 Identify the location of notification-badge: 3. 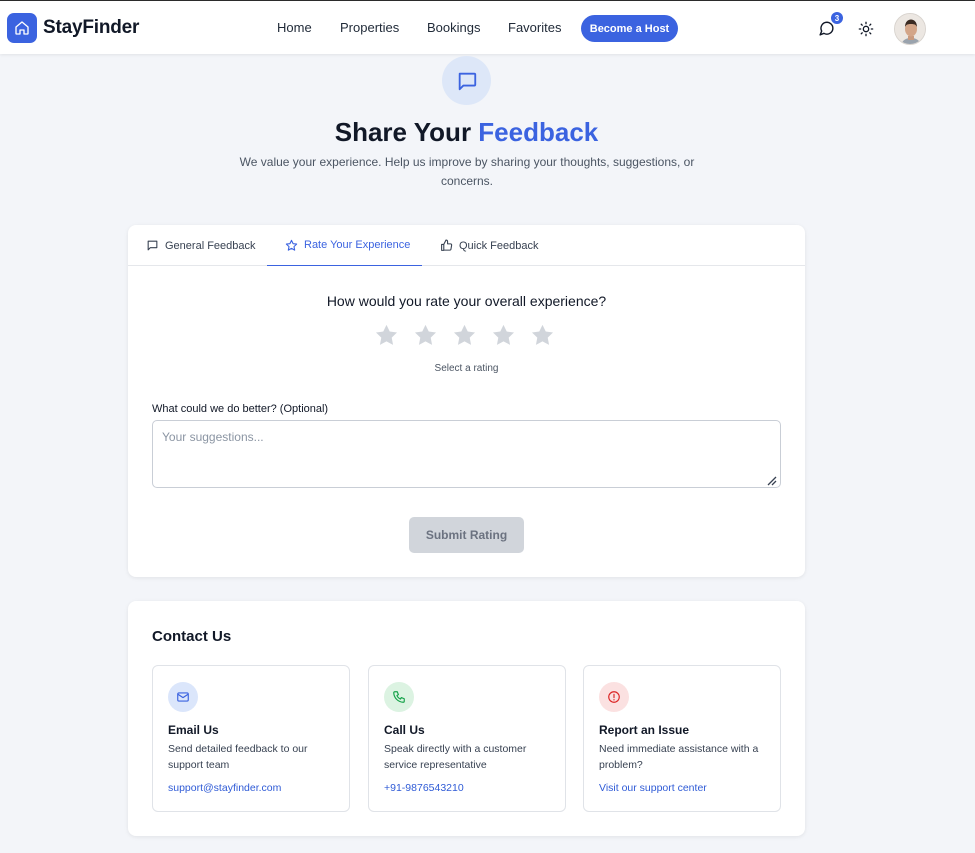
(837, 18).